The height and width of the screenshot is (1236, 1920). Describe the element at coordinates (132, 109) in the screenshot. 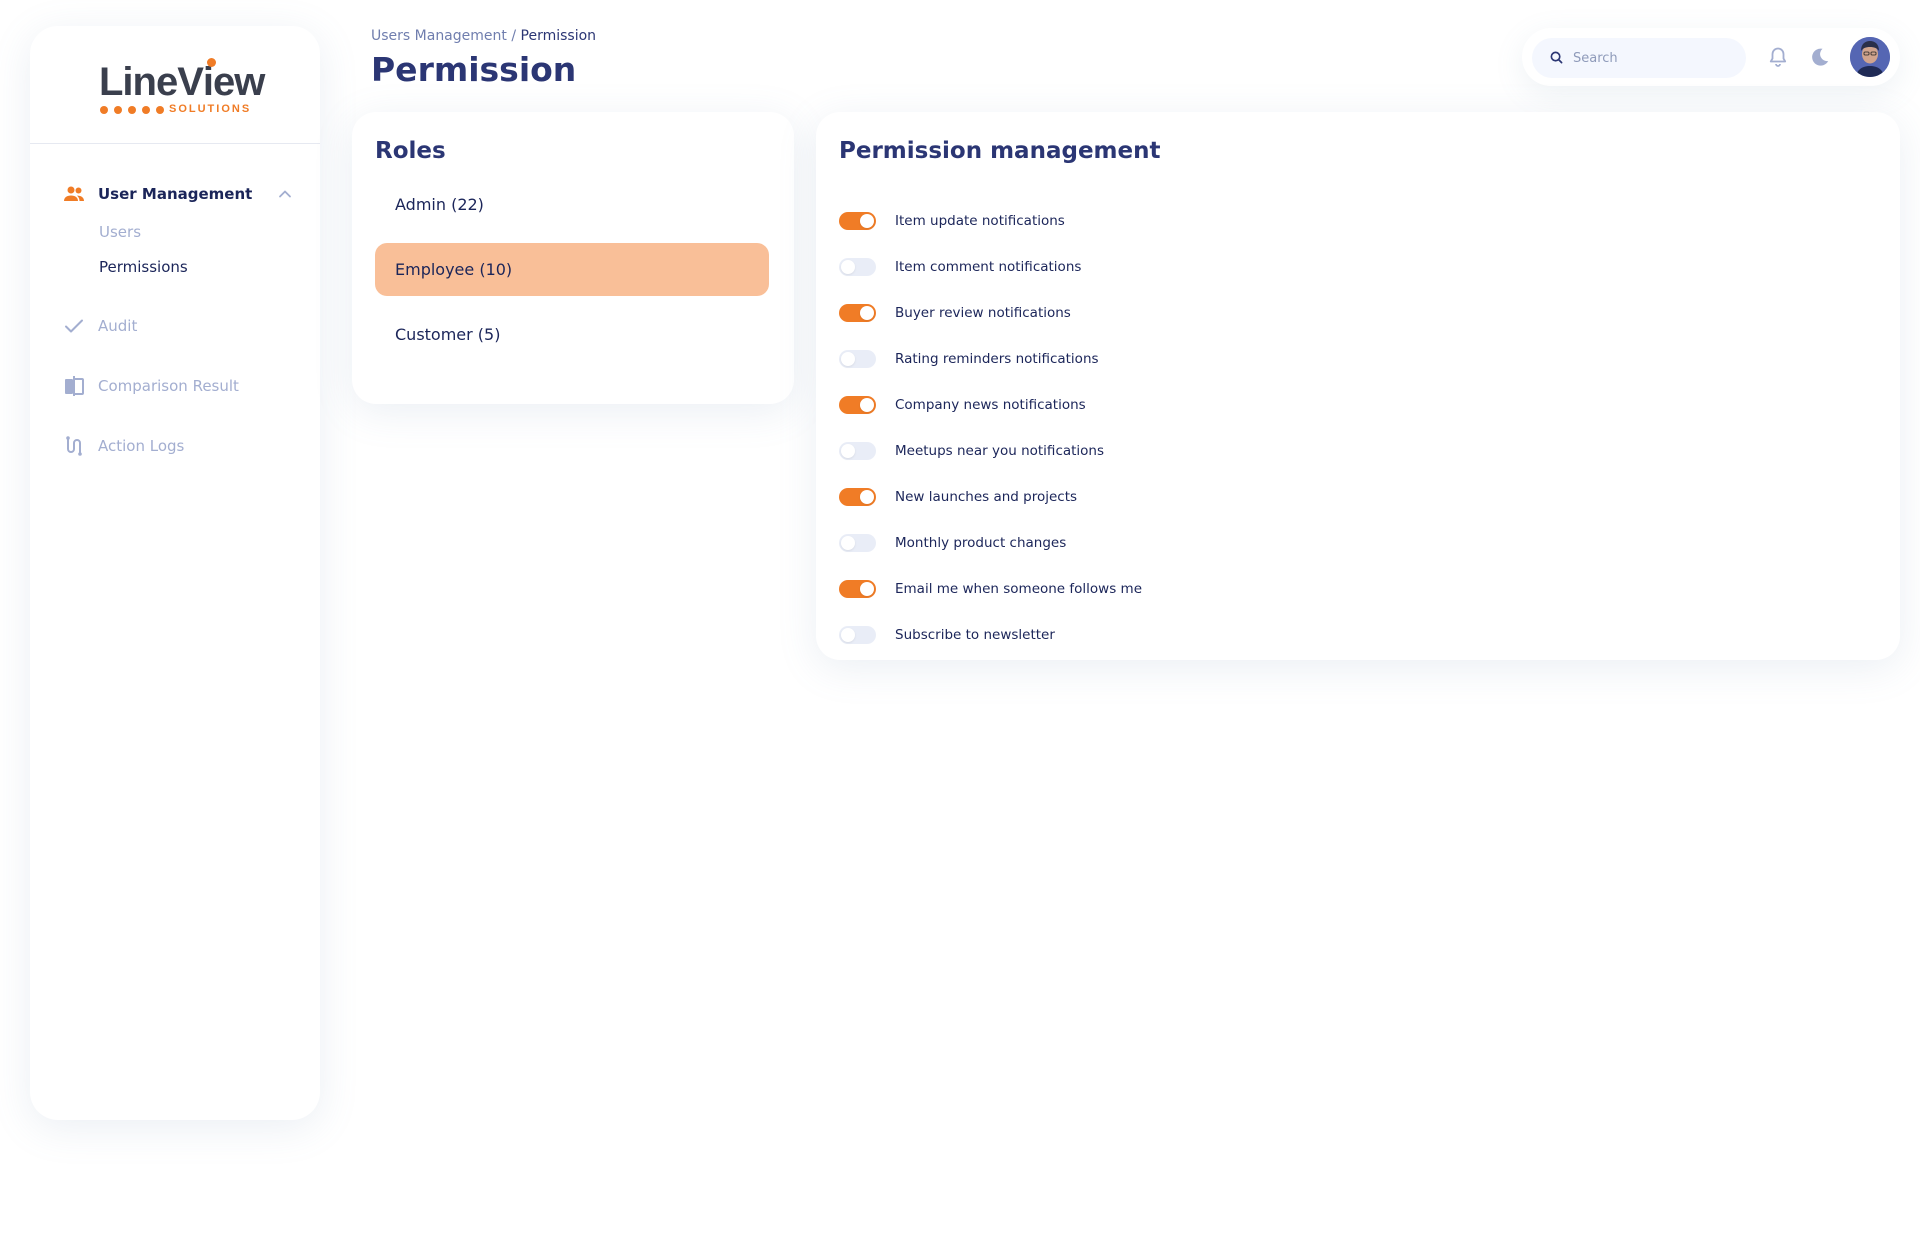

I see `logo-dots` at that location.